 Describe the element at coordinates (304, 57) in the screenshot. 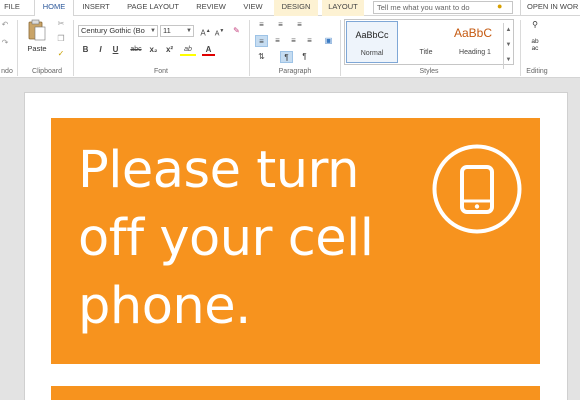

I see `rtl-direction-icon: ¶` at that location.